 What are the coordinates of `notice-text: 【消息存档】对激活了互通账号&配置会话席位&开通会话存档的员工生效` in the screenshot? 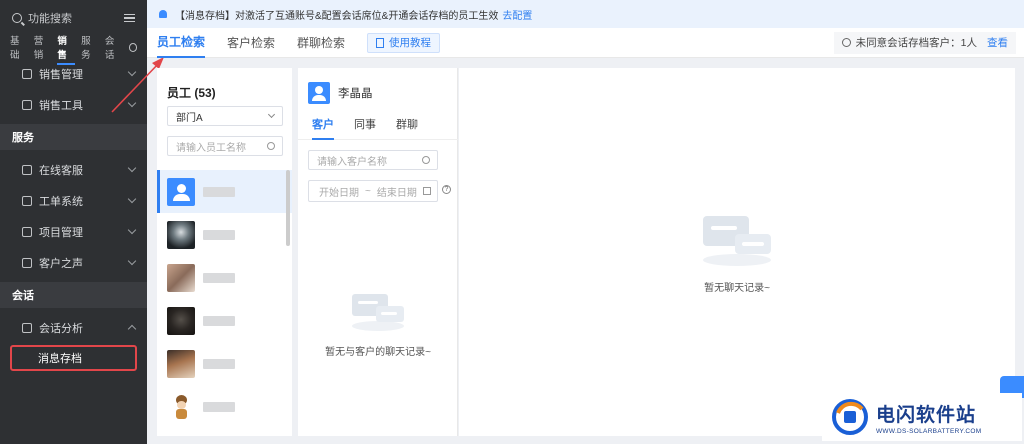 It's located at (337, 16).